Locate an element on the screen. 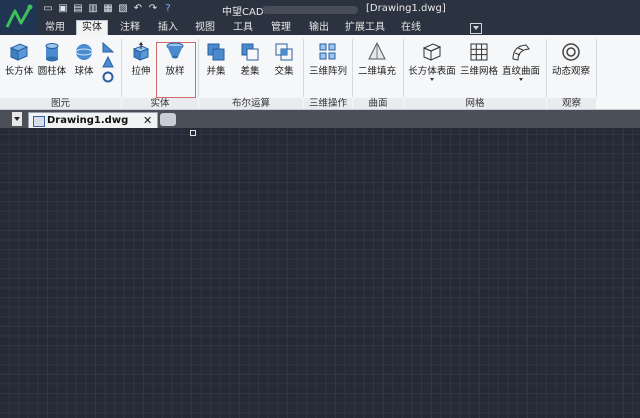  cone-icon is located at coordinates (108, 62).